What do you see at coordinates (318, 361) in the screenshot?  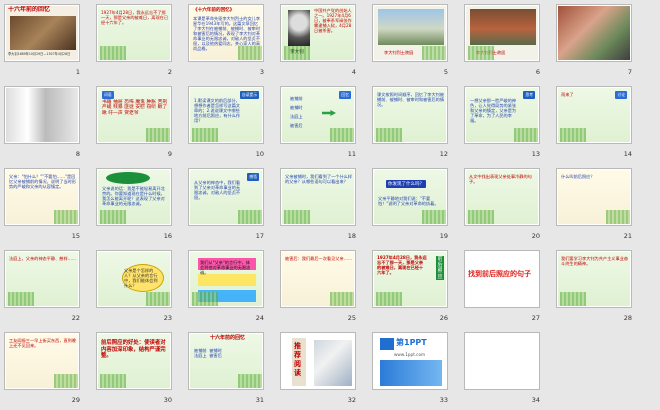 I see `slide-thumbnail-32: 推荐阅读` at bounding box center [318, 361].